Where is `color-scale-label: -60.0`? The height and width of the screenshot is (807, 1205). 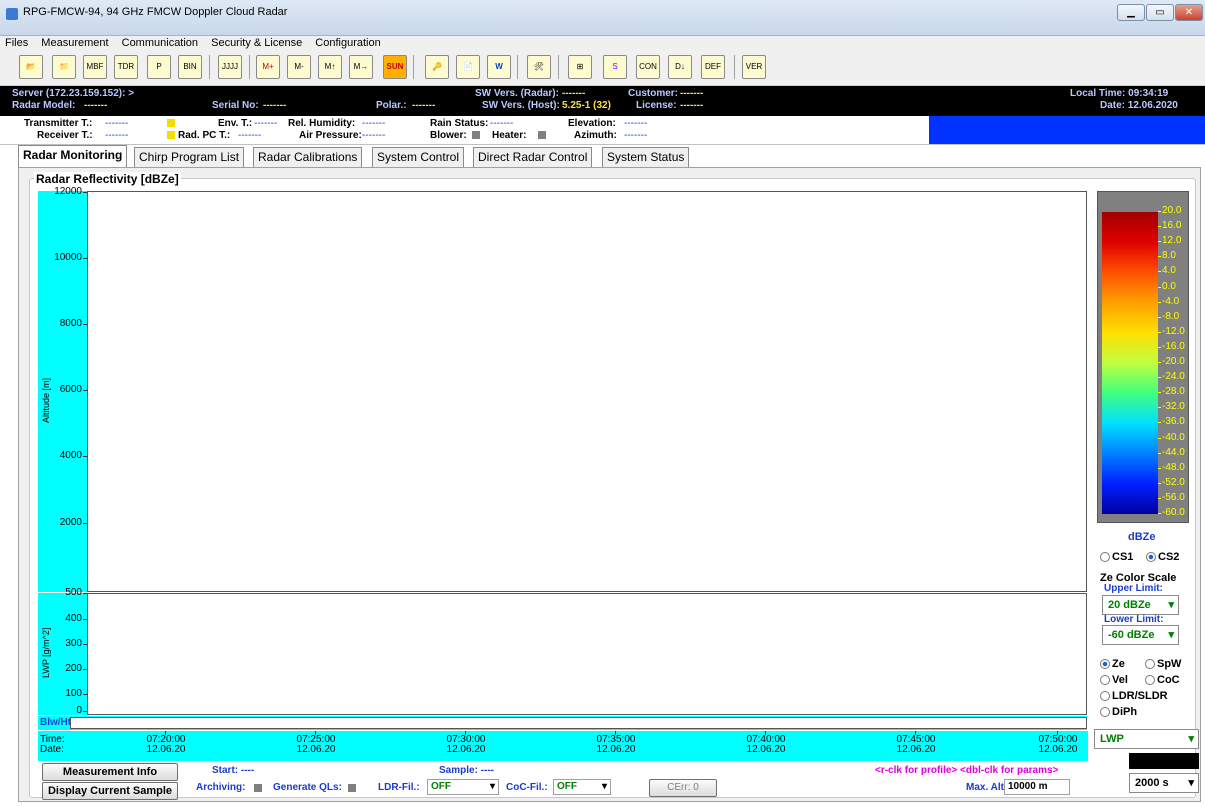
color-scale-label: -60.0 is located at coordinates (1171, 512).